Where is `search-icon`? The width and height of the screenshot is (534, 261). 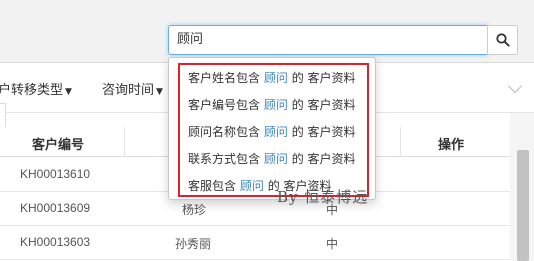
search-icon is located at coordinates (502, 40).